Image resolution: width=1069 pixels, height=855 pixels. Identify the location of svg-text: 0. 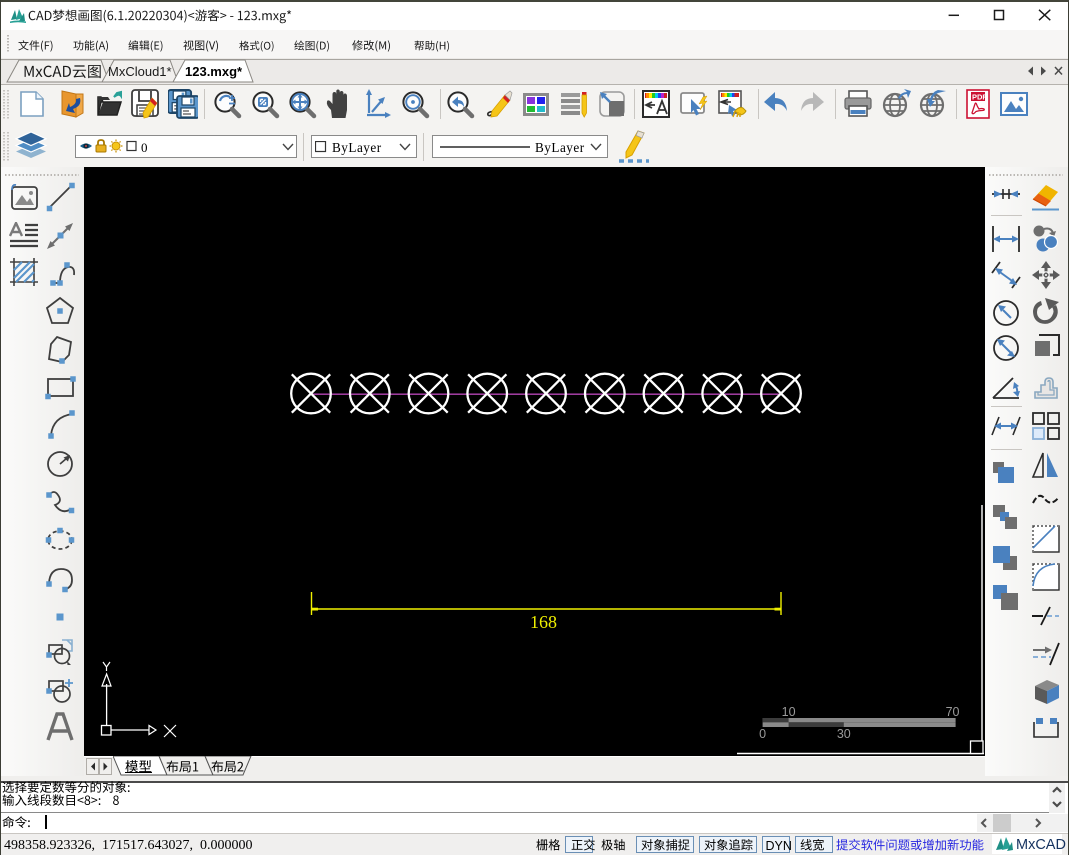
(762, 734).